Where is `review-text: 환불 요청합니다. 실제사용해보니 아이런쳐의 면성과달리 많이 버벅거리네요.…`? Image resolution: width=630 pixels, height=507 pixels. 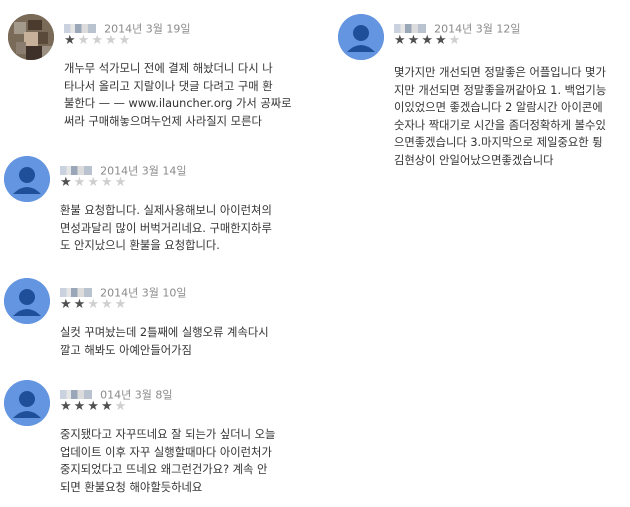 review-text: 환불 요청합니다. 실제사용해보니 아이런쳐의 면성과달리 많이 버벅거리네요.… is located at coordinates (166, 228).